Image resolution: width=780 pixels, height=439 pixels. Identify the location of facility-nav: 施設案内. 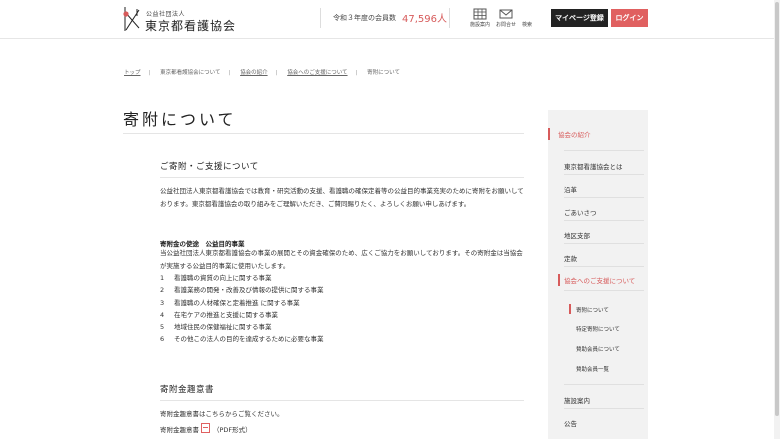
(480, 19).